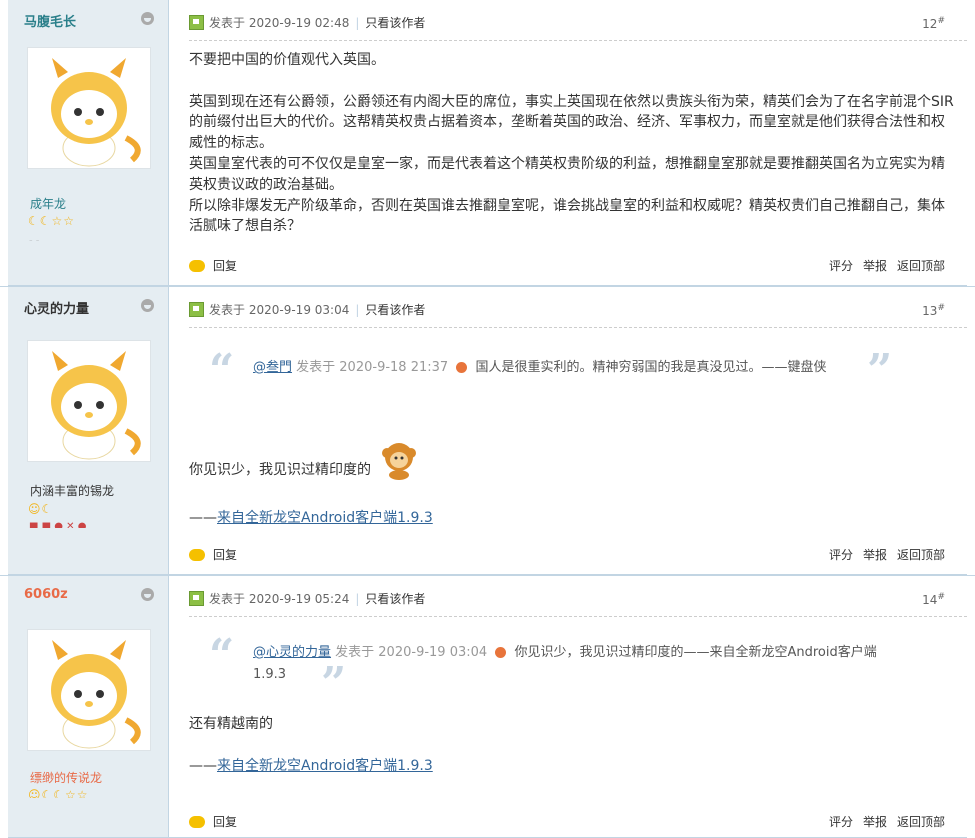  Describe the element at coordinates (46, 594) in the screenshot. I see `author-name: 6060z` at that location.